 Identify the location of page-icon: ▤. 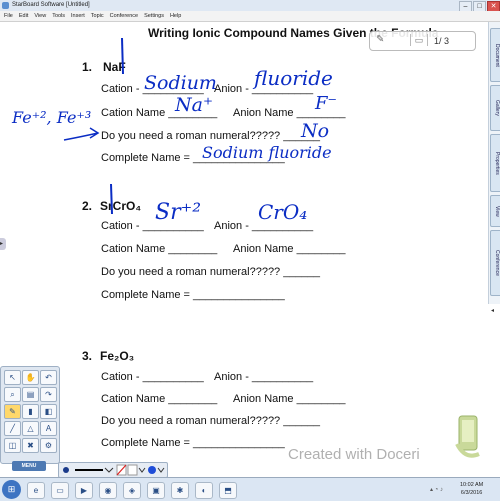
(30, 394).